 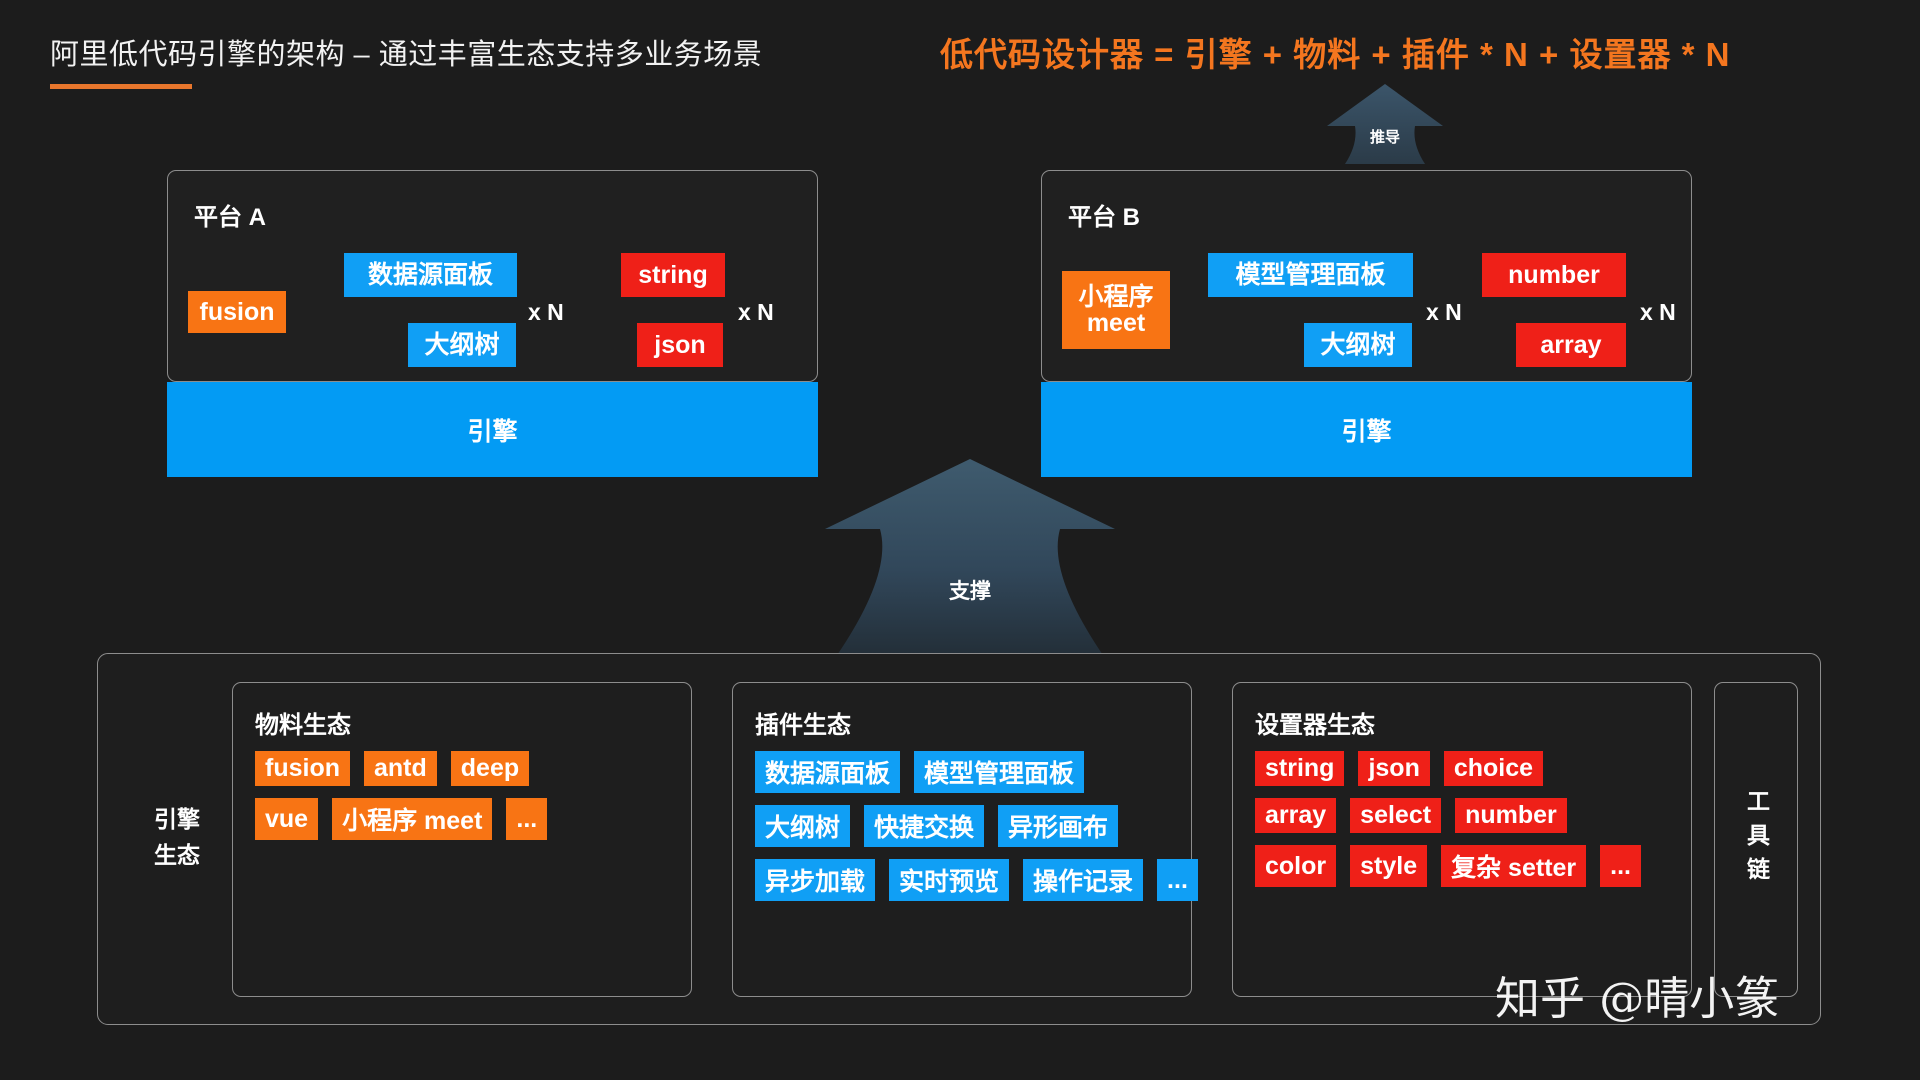 I want to click on chip-row: 大纲树 快捷交换 异形画布, so click(x=966, y=826).